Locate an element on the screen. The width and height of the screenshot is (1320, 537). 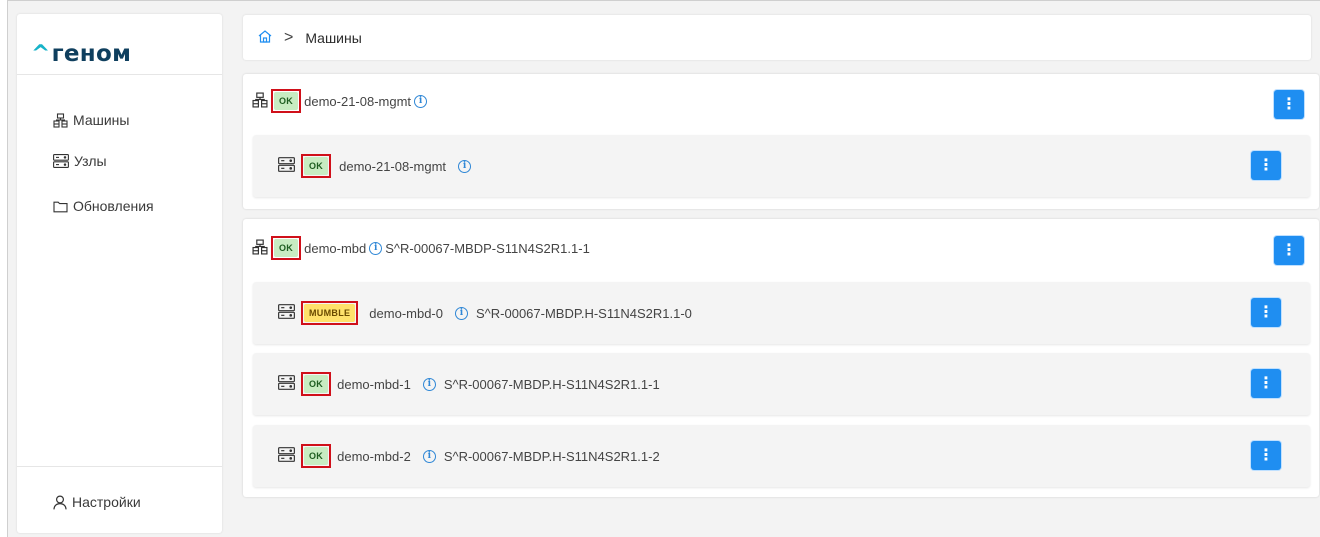
logo-caret: ^ is located at coordinates (41, 54).